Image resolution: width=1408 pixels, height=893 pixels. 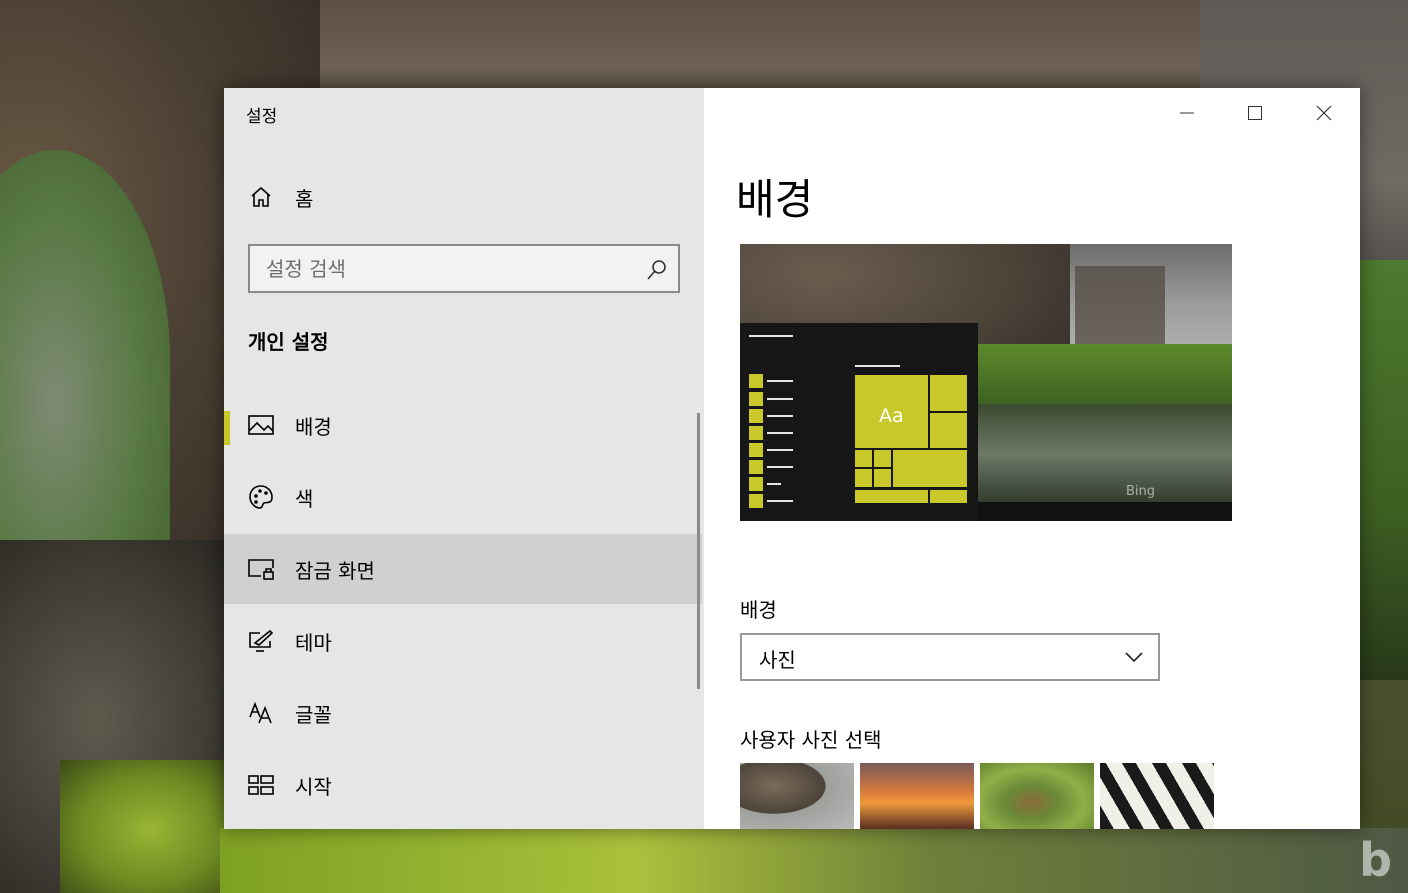 What do you see at coordinates (261, 569) in the screenshot?
I see `lock-screen-icon` at bounding box center [261, 569].